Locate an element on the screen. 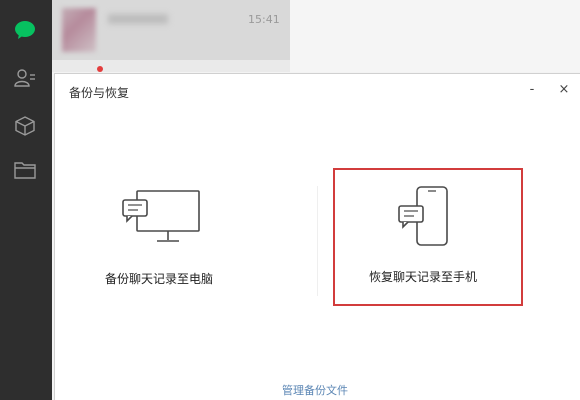  backup-to-pc-label: 备份聊天记录至电脑 is located at coordinates (159, 279).